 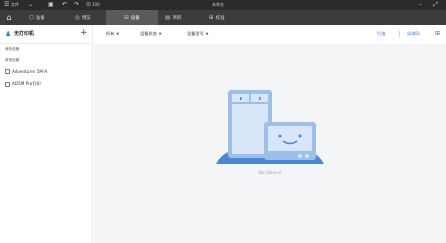 I want to click on add-printer-button: +, so click(x=84, y=33).